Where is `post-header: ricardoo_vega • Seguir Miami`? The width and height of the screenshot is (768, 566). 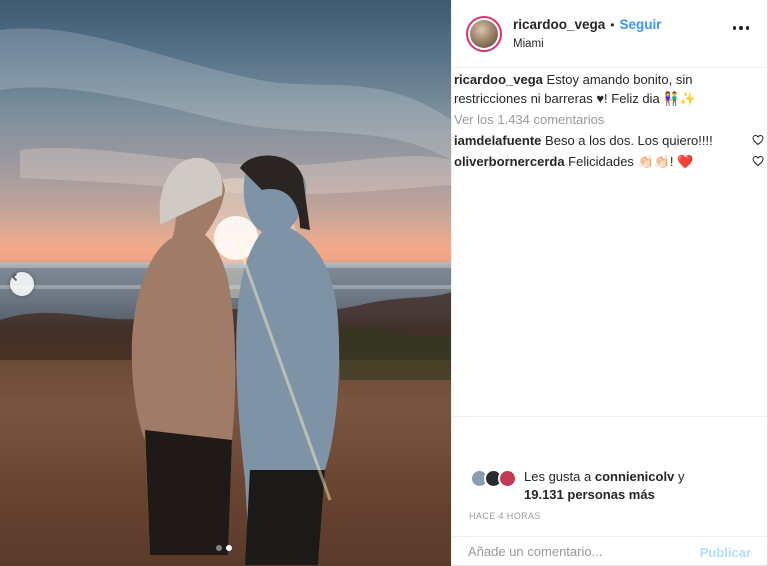 post-header: ricardoo_vega • Seguir Miami is located at coordinates (609, 34).